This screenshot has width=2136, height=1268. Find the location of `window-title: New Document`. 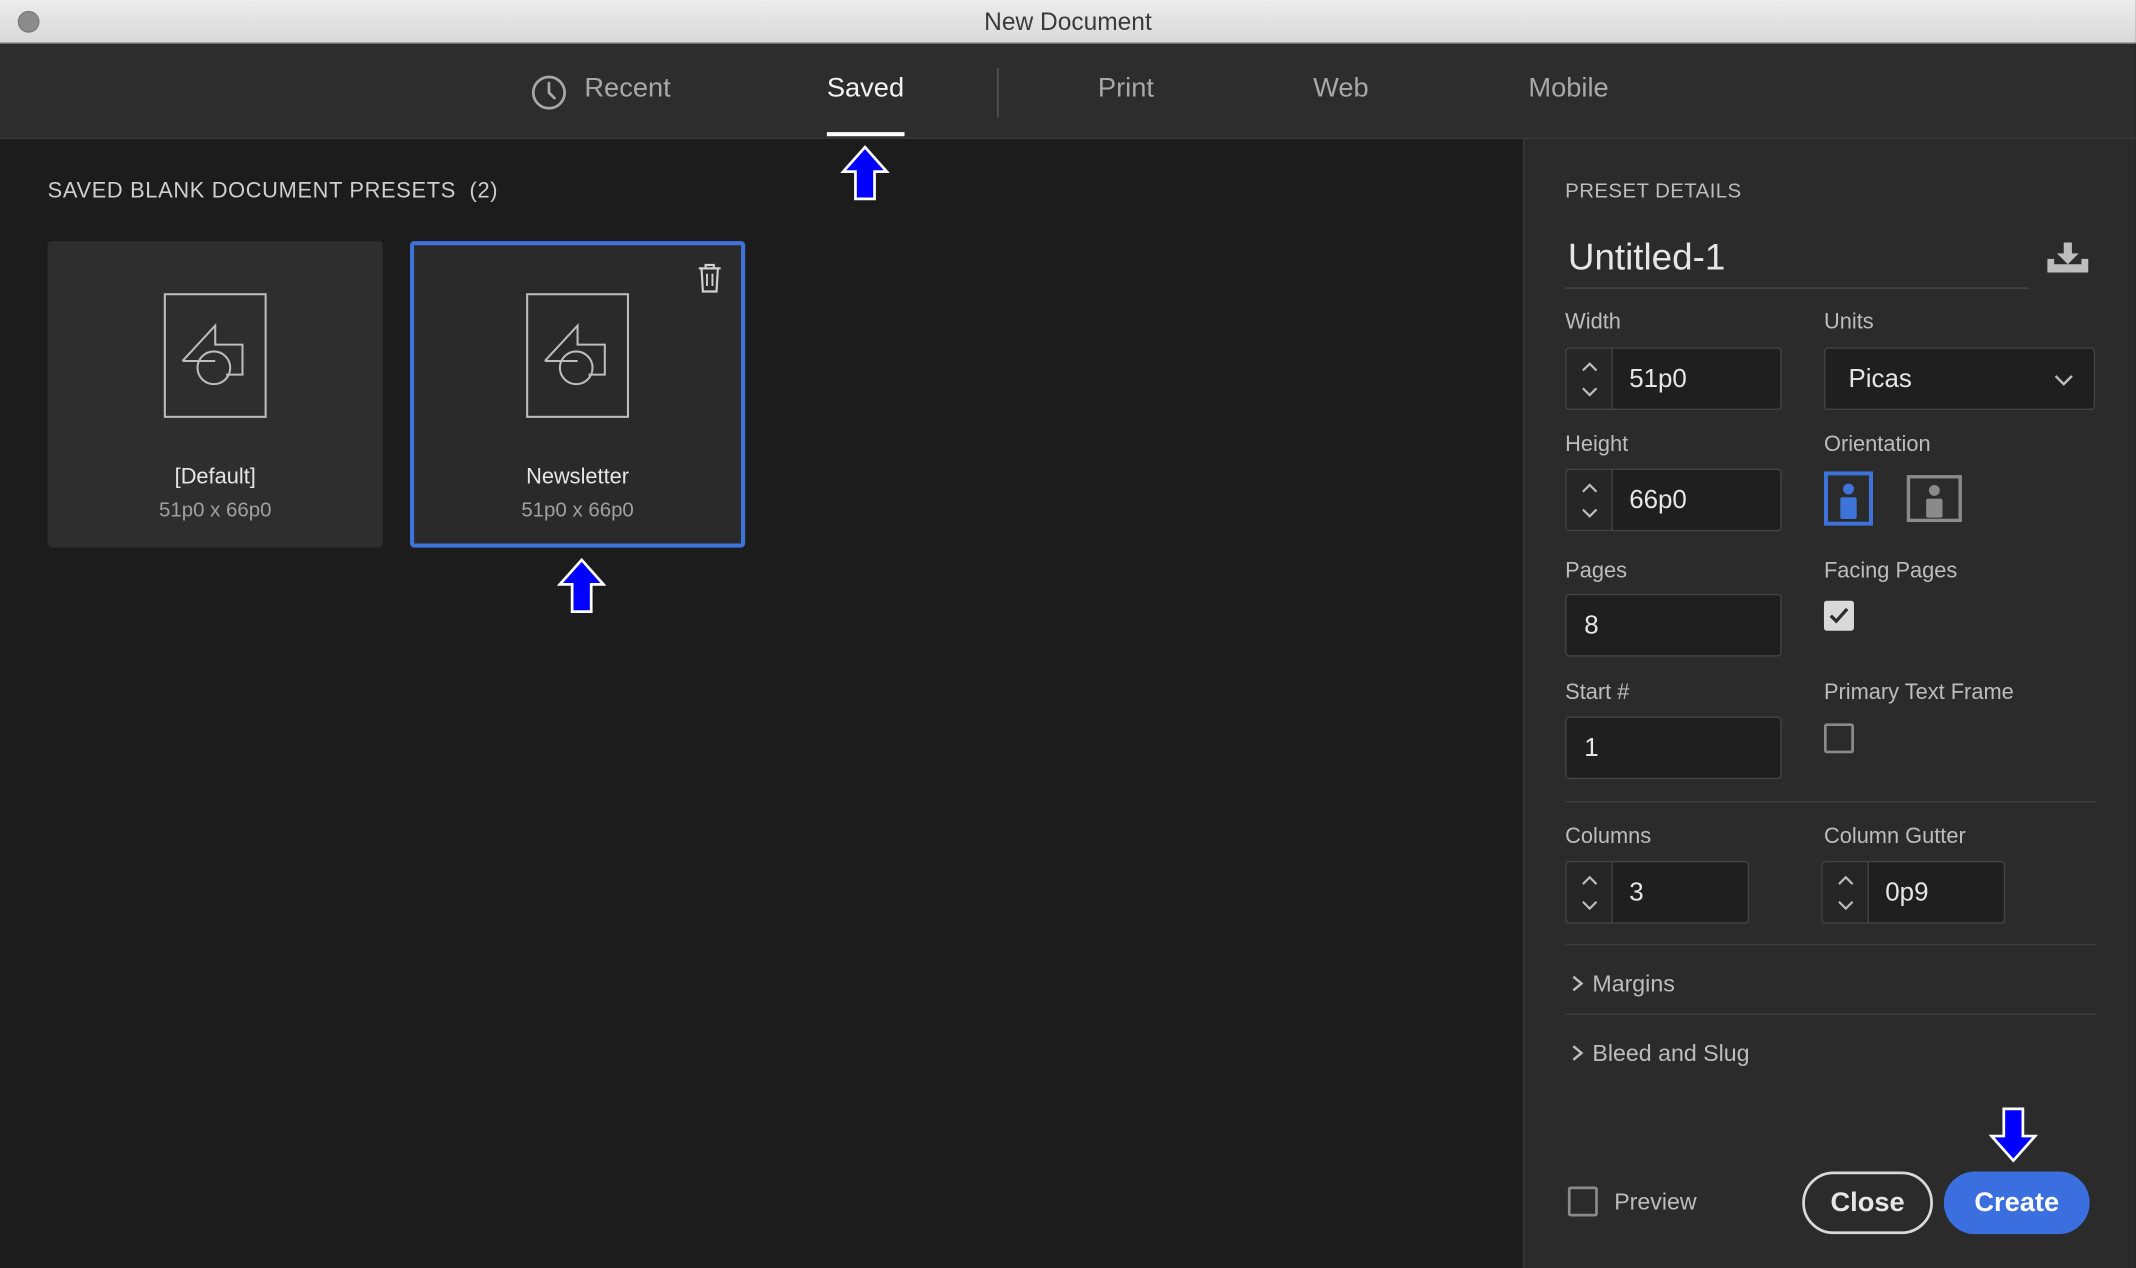

window-title: New Document is located at coordinates (1068, 22).